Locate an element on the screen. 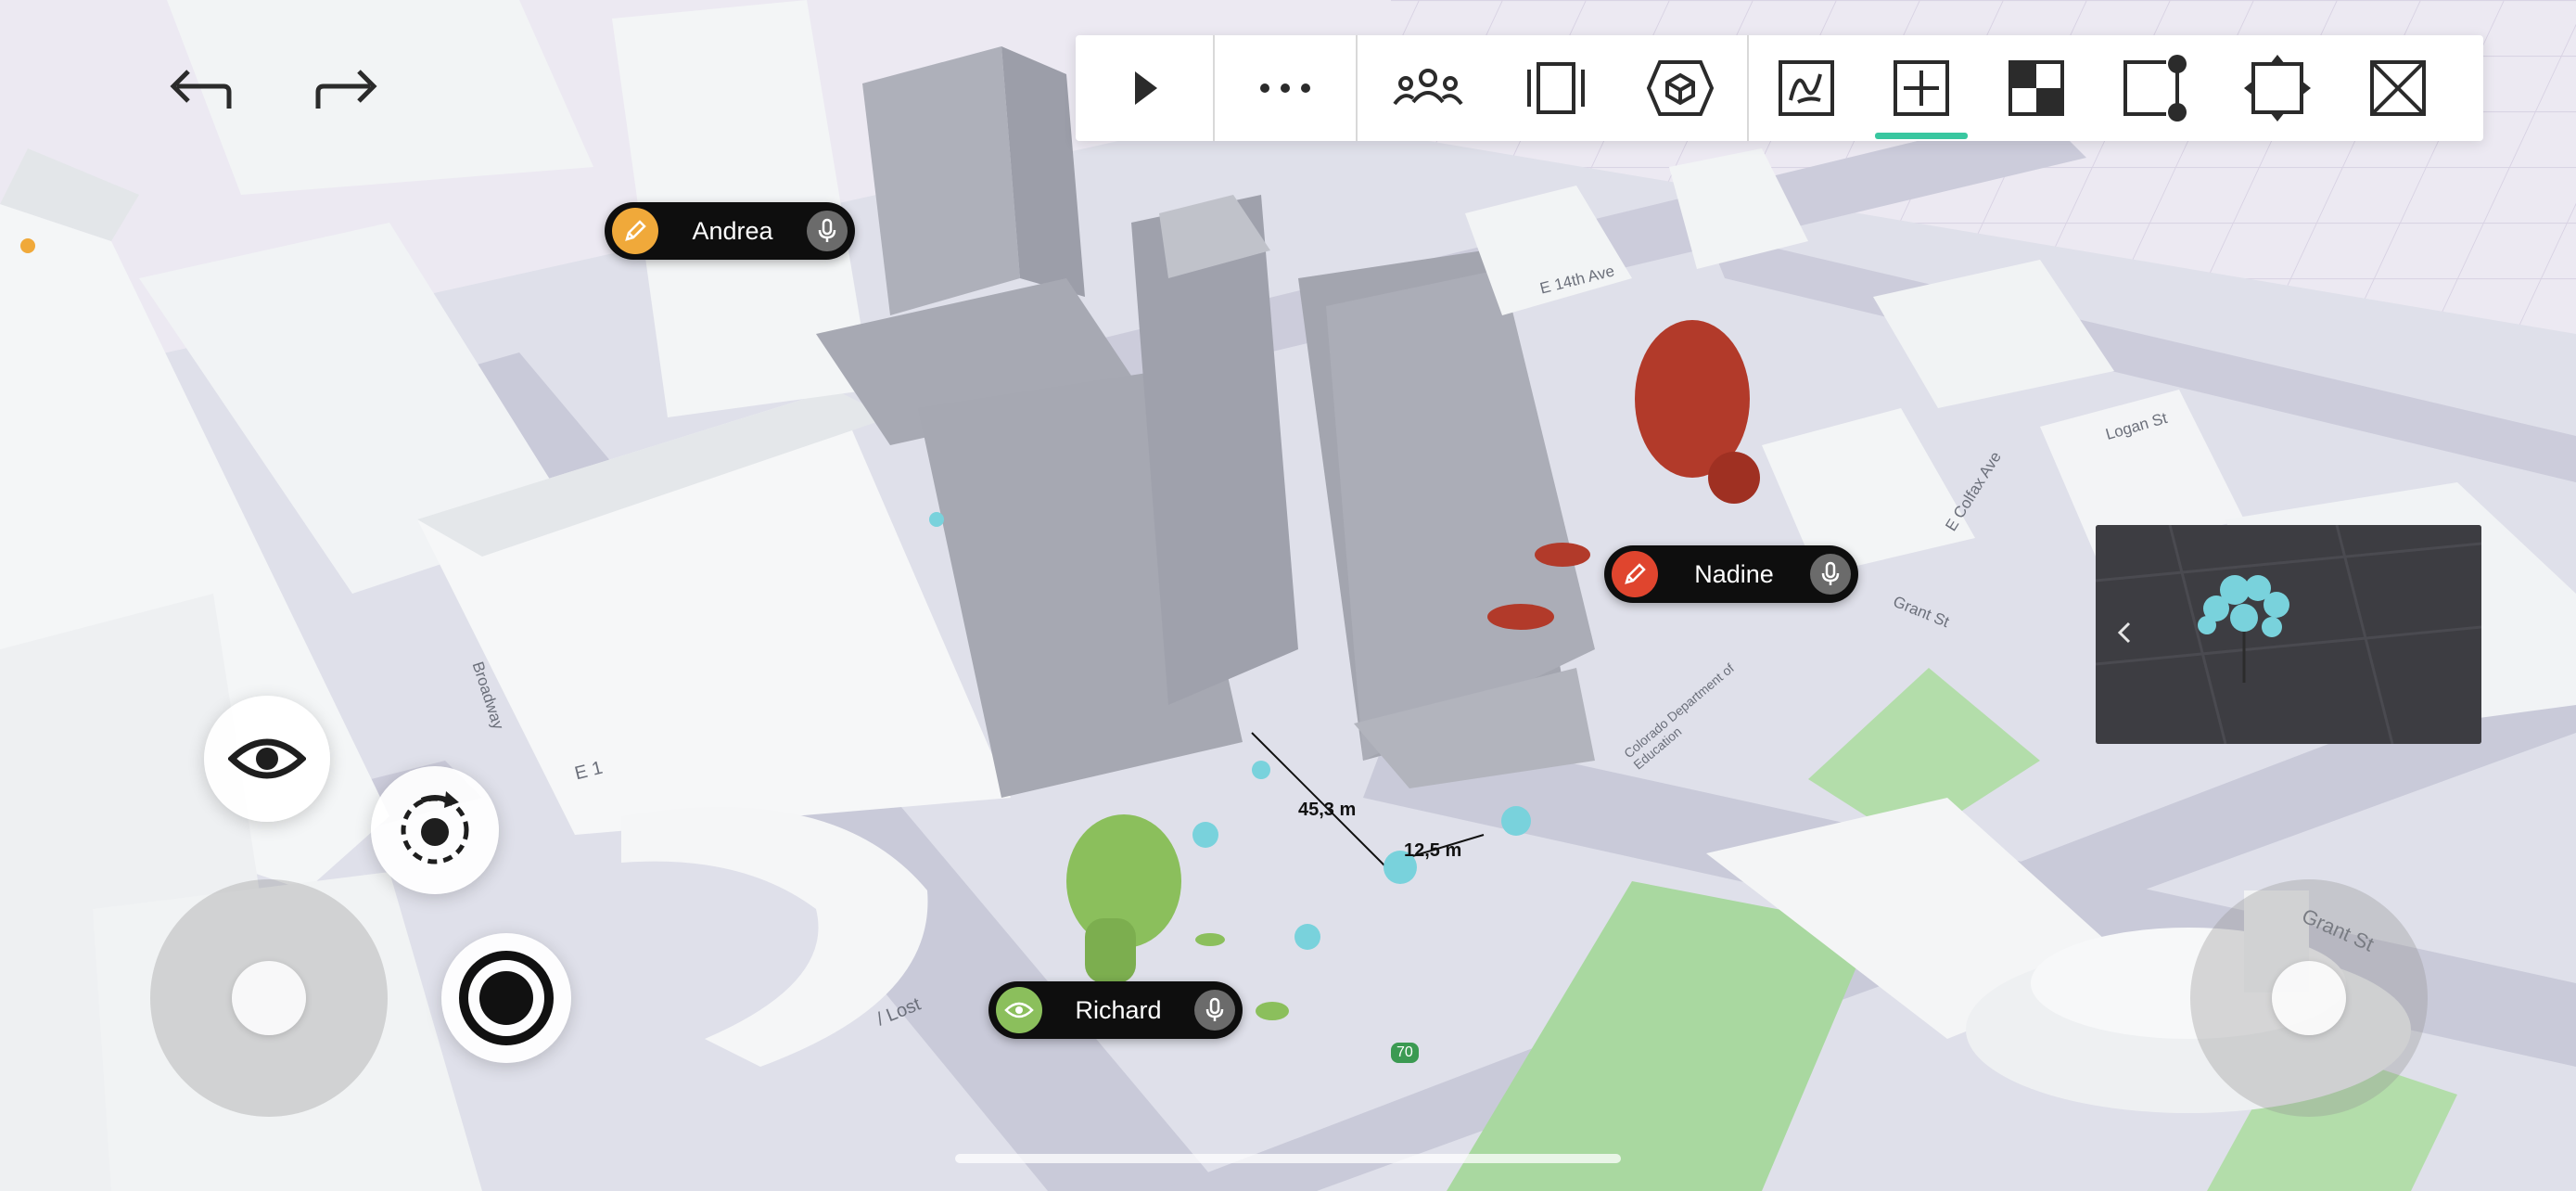 The image size is (2576, 1191). presentation-frame-icon is located at coordinates (1556, 88).